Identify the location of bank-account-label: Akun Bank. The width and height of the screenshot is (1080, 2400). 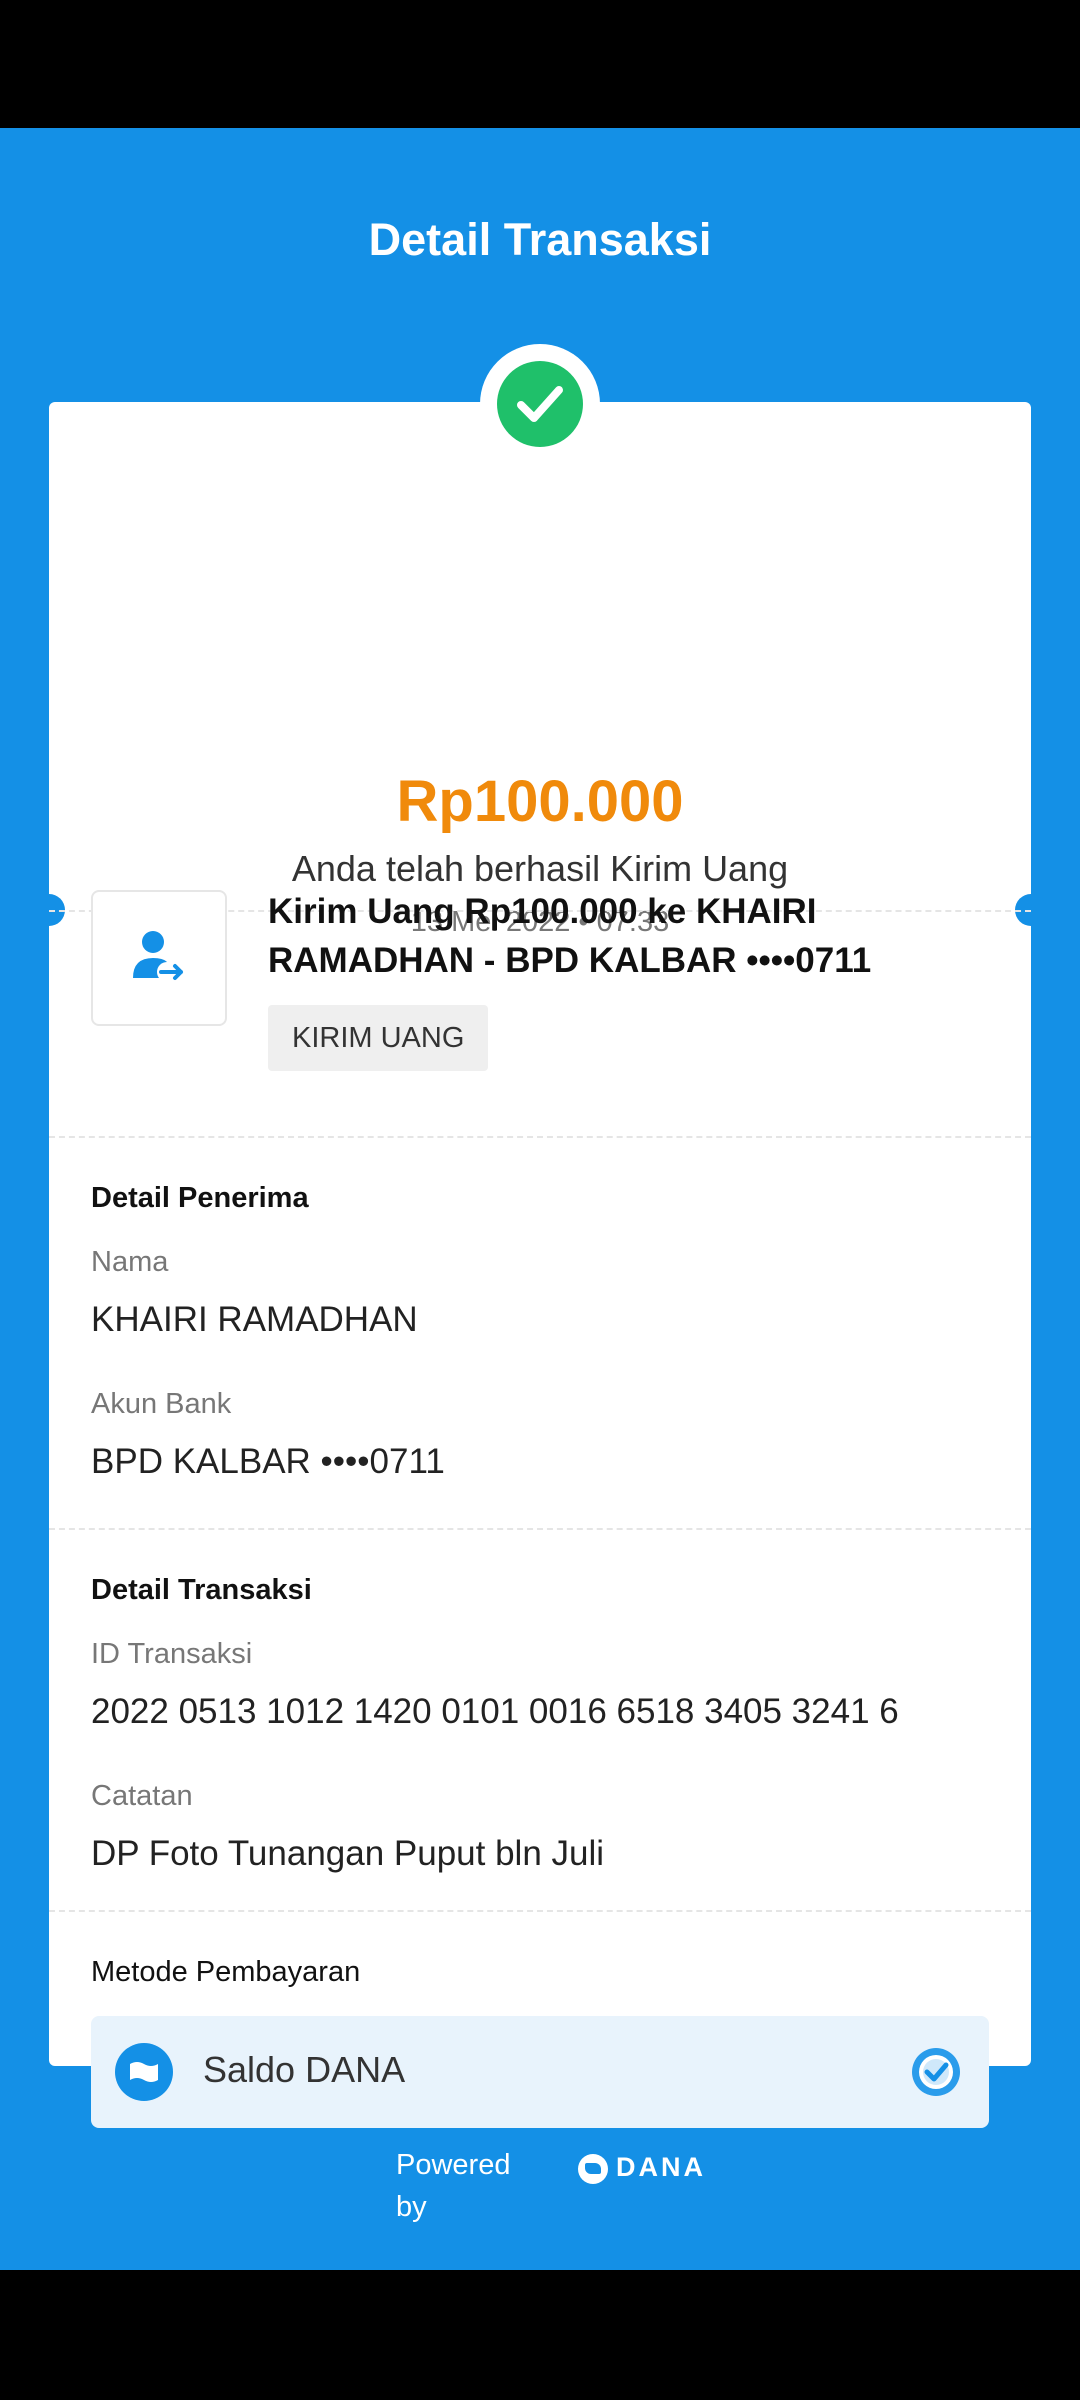
(161, 1404).